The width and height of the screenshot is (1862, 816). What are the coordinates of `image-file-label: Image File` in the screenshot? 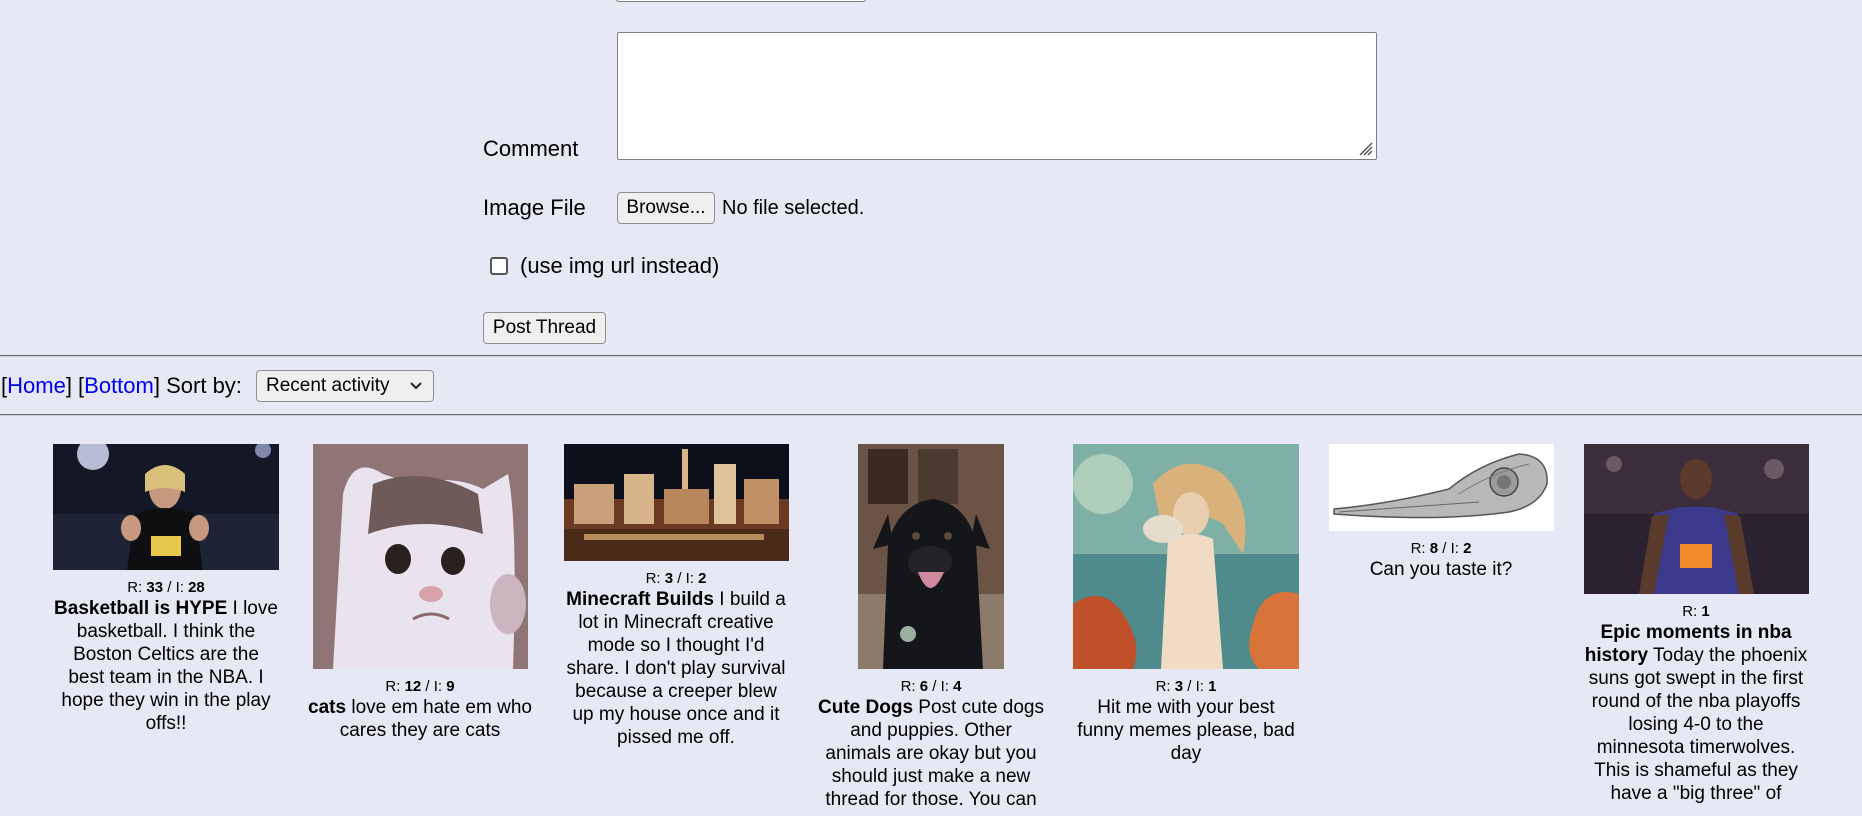 It's located at (534, 207).